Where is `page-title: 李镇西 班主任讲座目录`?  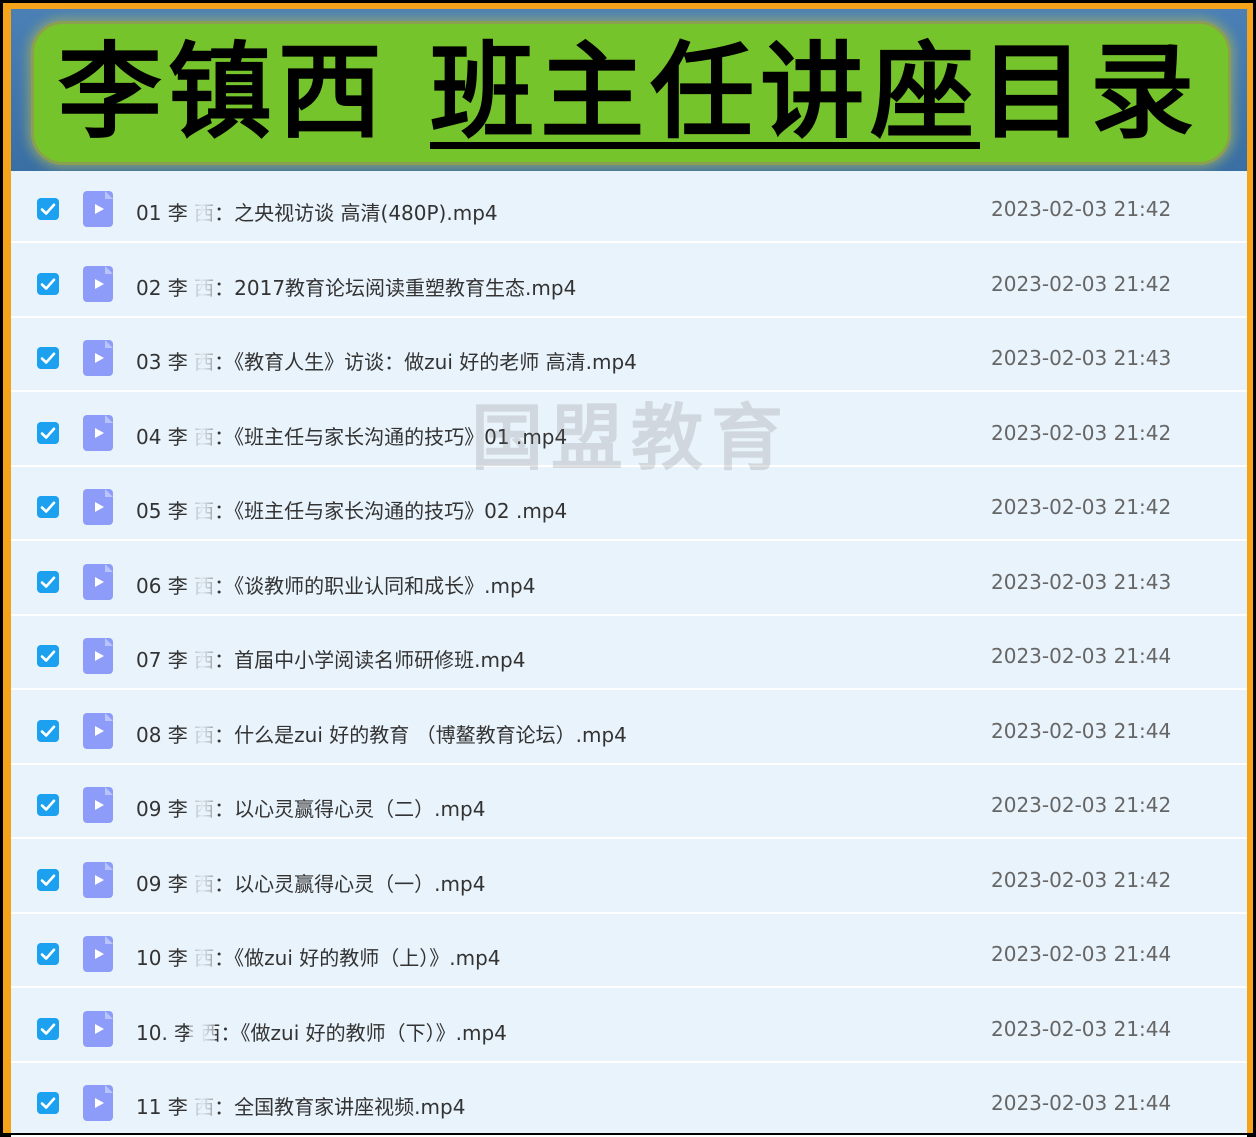 page-title: 李镇西 班主任讲座目录 is located at coordinates (629, 92).